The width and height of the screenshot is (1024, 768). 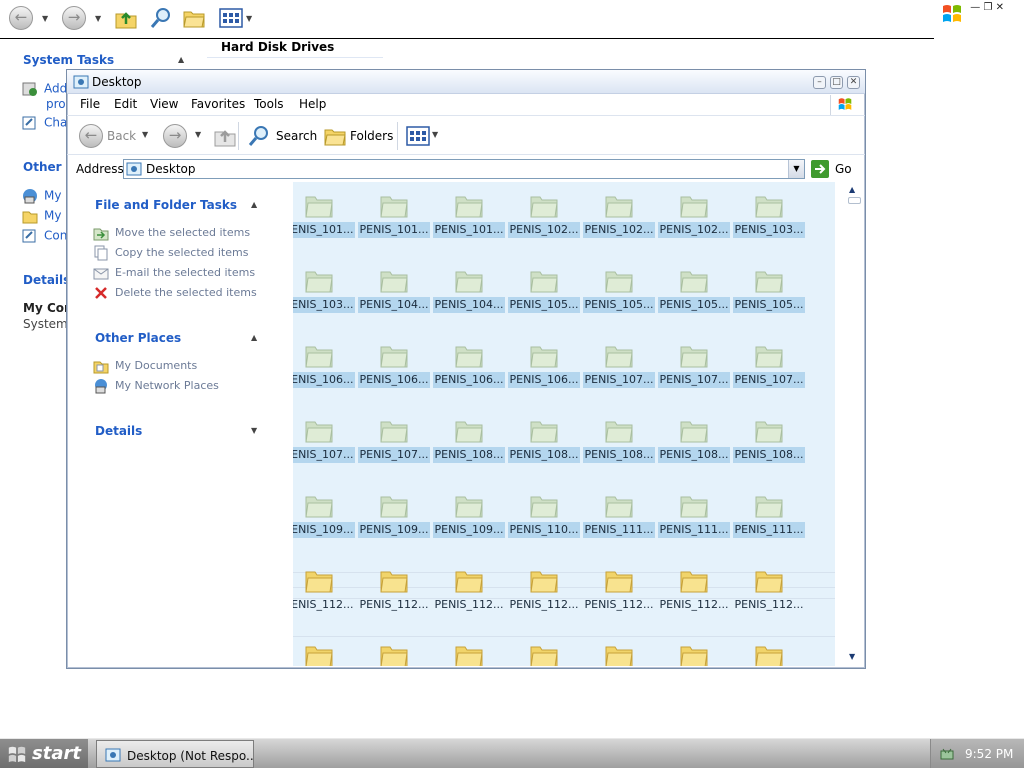 What do you see at coordinates (254, 430) in the screenshot?
I see `expand-chevron-icon: ▼` at bounding box center [254, 430].